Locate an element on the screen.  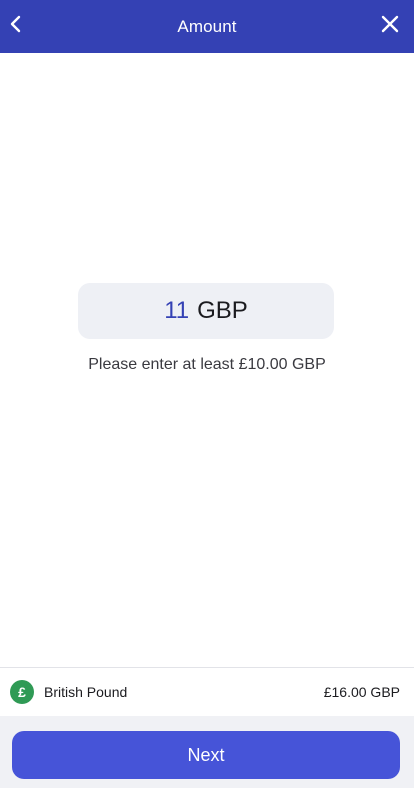
amount-currency: GBP is located at coordinates (222, 310).